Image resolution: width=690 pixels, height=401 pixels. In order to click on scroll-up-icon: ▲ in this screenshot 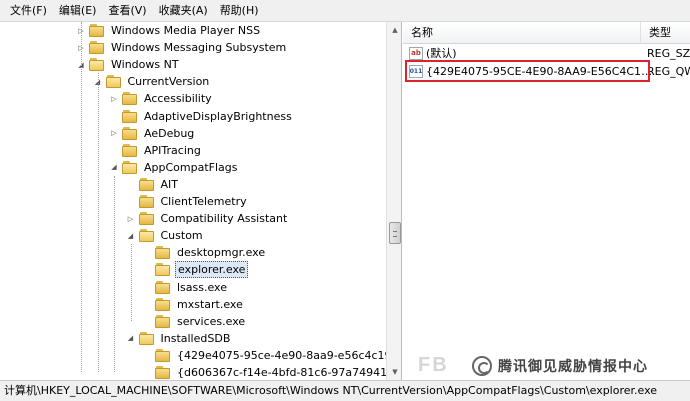, I will do `click(394, 30)`.